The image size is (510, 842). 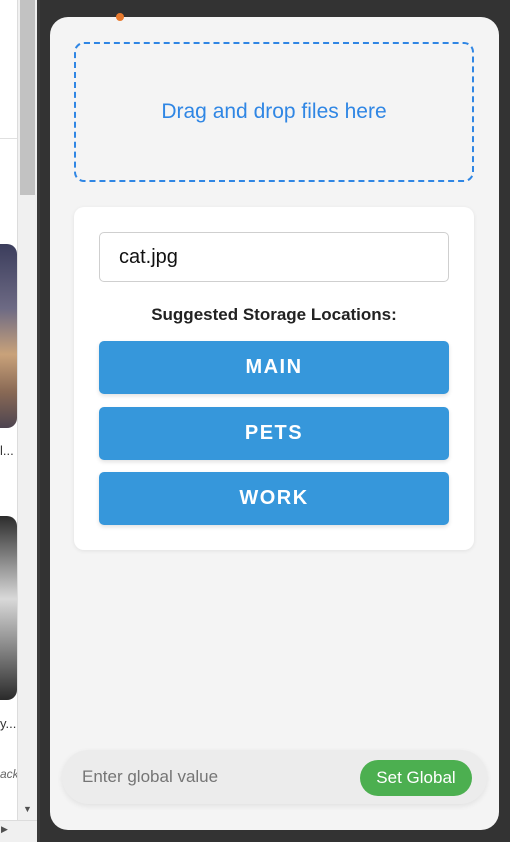 I want to click on drop-zone-label: Drag and drop files here, so click(x=274, y=111).